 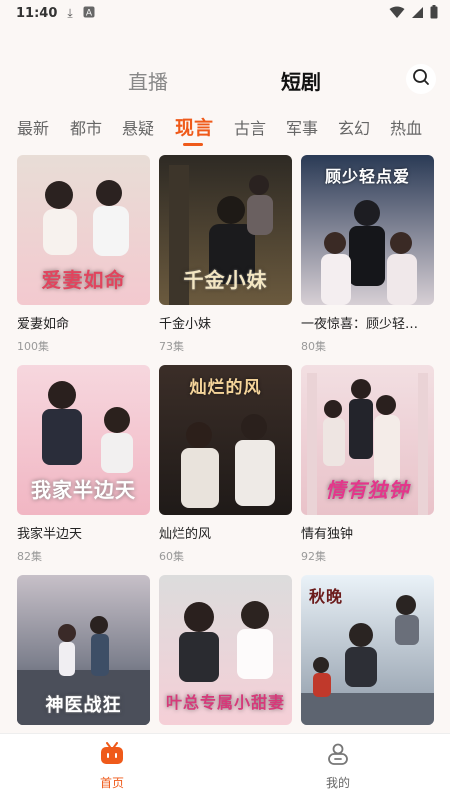 What do you see at coordinates (367, 440) in the screenshot?
I see `drama-cover: 情有独钟` at bounding box center [367, 440].